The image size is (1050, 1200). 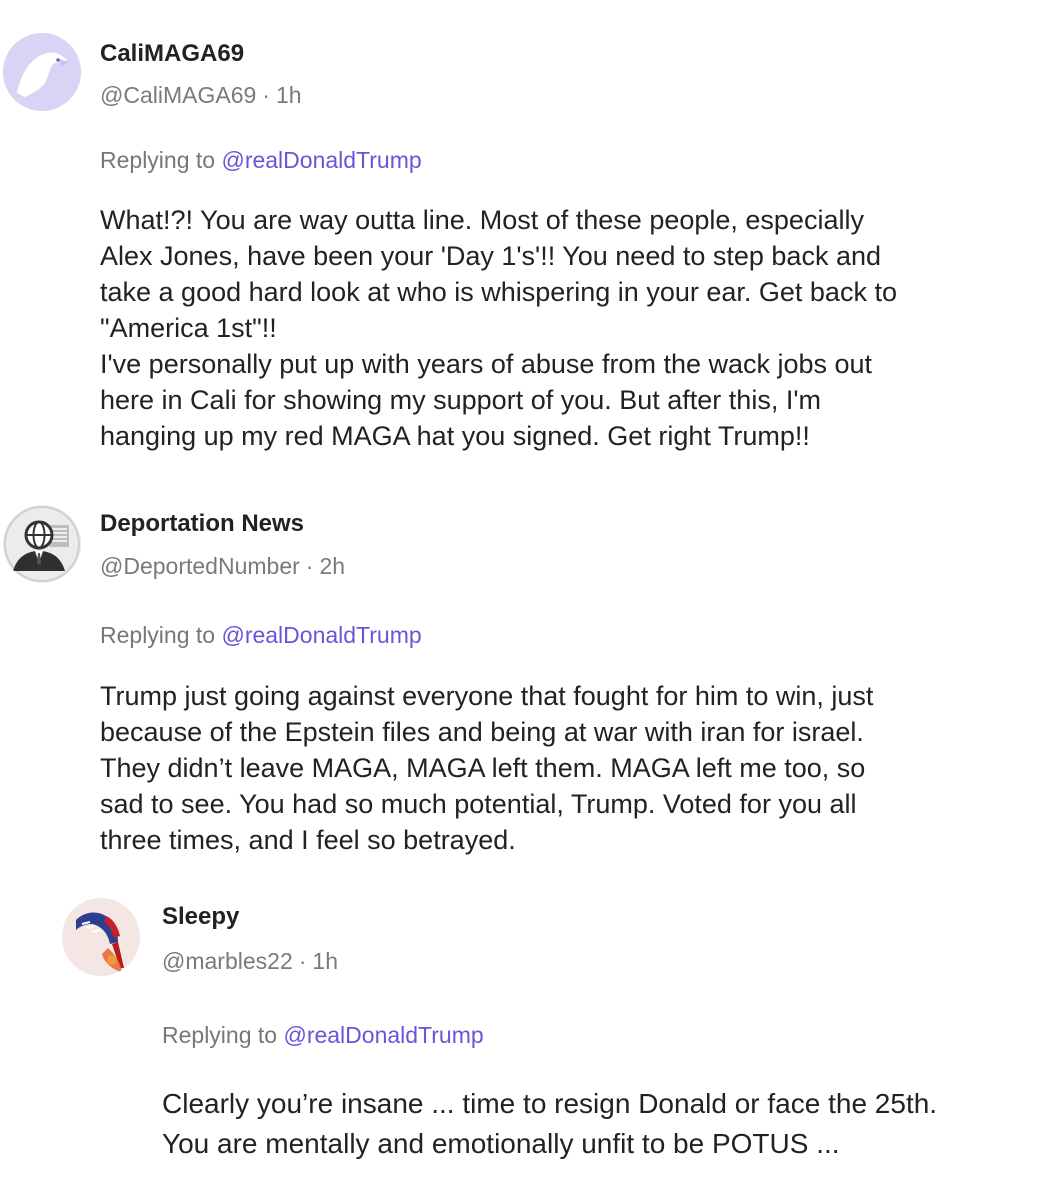 What do you see at coordinates (202, 524) in the screenshot?
I see `display-name: Deportation News` at bounding box center [202, 524].